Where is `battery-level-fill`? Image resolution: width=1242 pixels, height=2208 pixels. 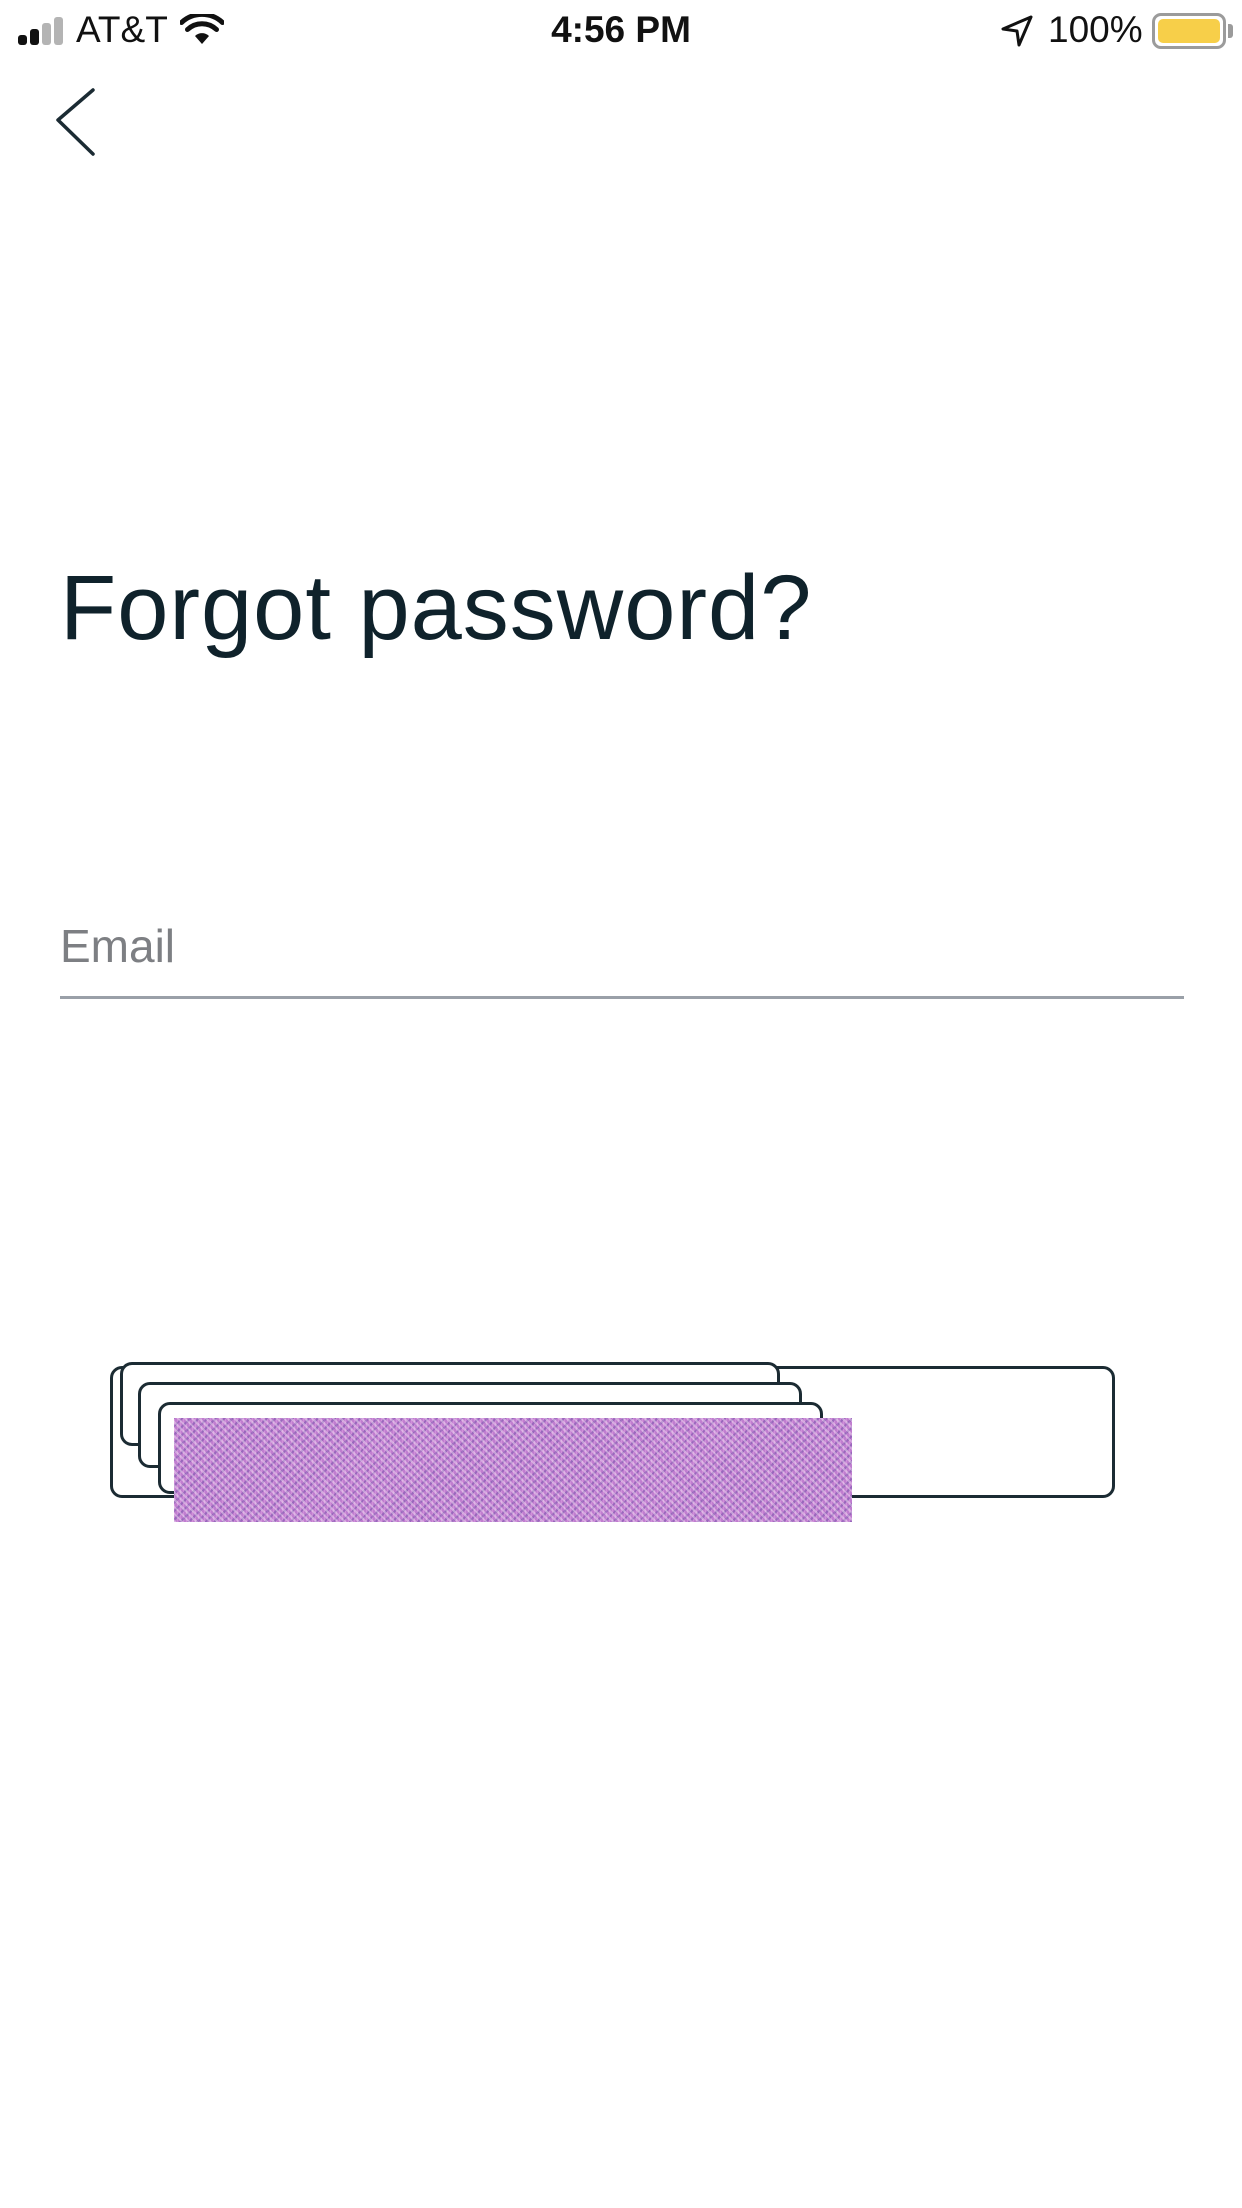 battery-level-fill is located at coordinates (1189, 31).